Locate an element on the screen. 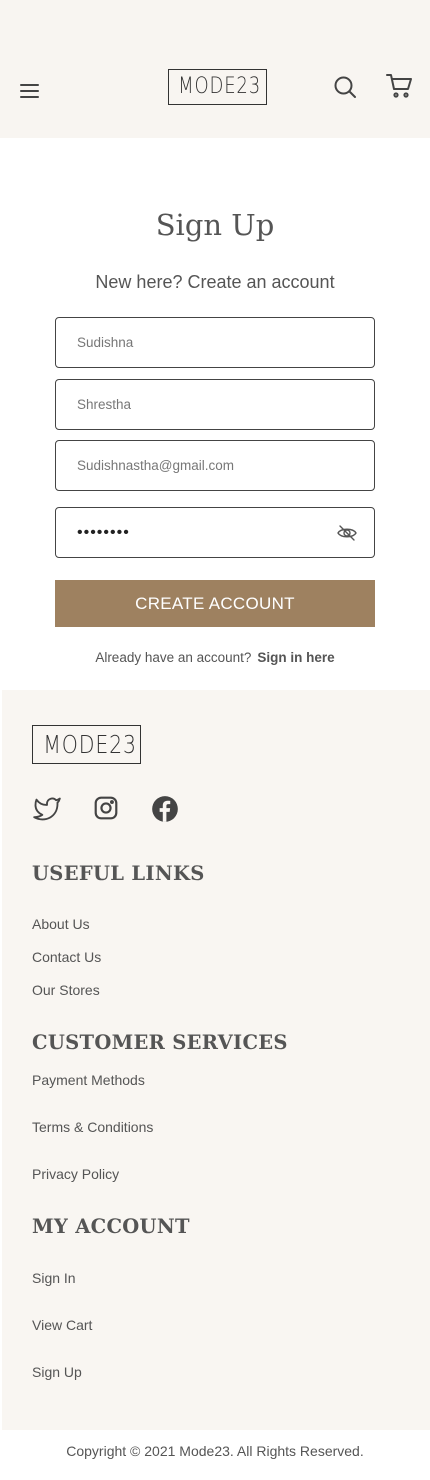 Image resolution: width=430 pixels, height=1480 pixels. footer-link-view-cart: View Cart is located at coordinates (62, 1325).